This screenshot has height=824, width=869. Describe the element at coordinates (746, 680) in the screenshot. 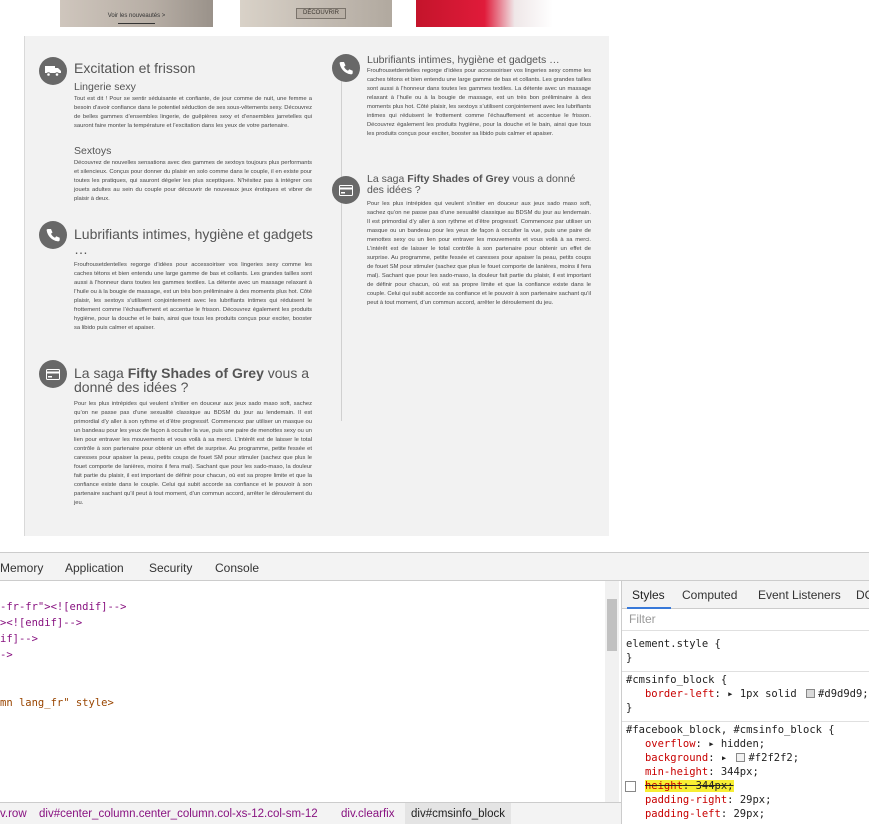

I see `rule-selector: #cmsinfo_block {` at that location.